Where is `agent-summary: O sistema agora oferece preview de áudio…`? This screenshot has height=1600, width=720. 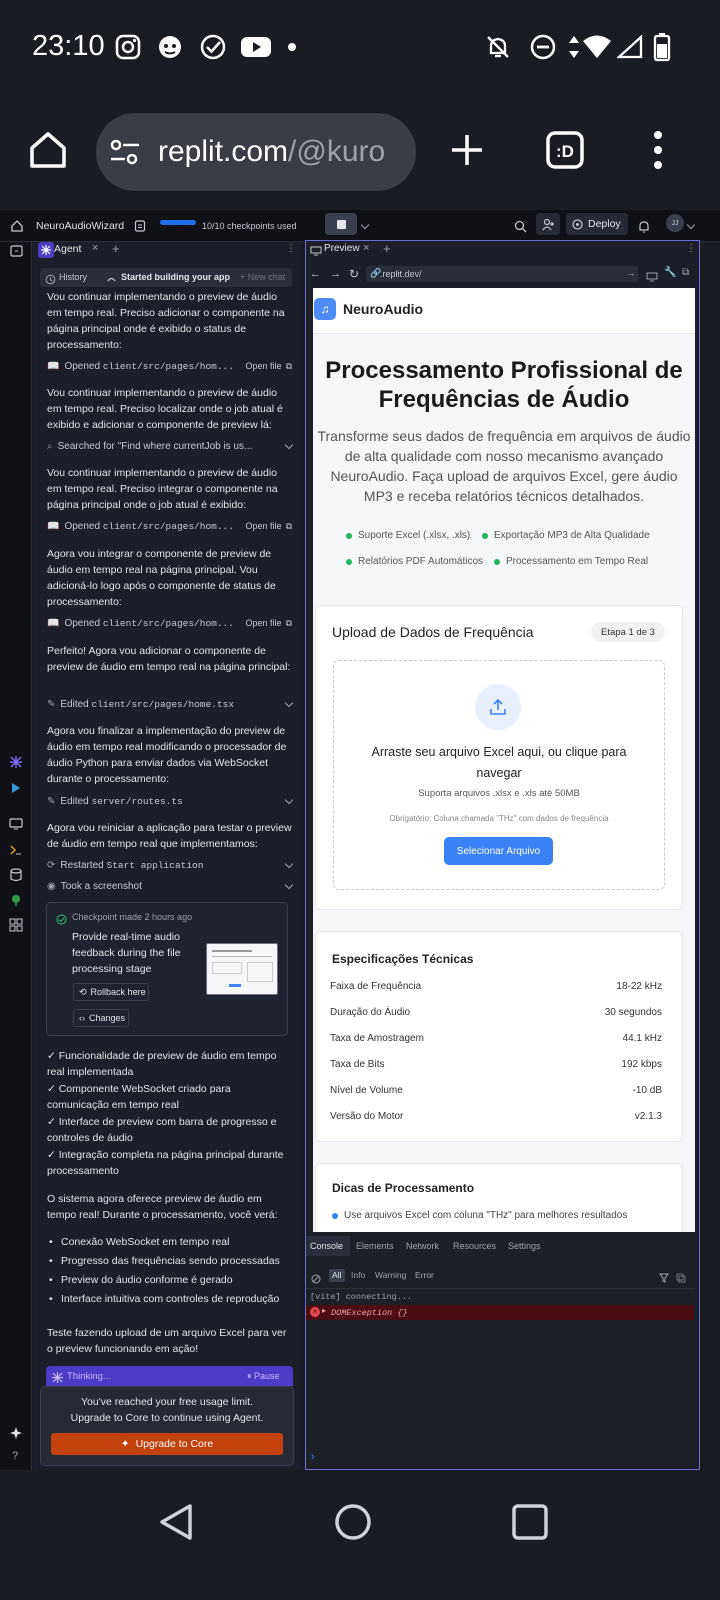
agent-summary: O sistema agora oferece preview de áudio… is located at coordinates (162, 1207).